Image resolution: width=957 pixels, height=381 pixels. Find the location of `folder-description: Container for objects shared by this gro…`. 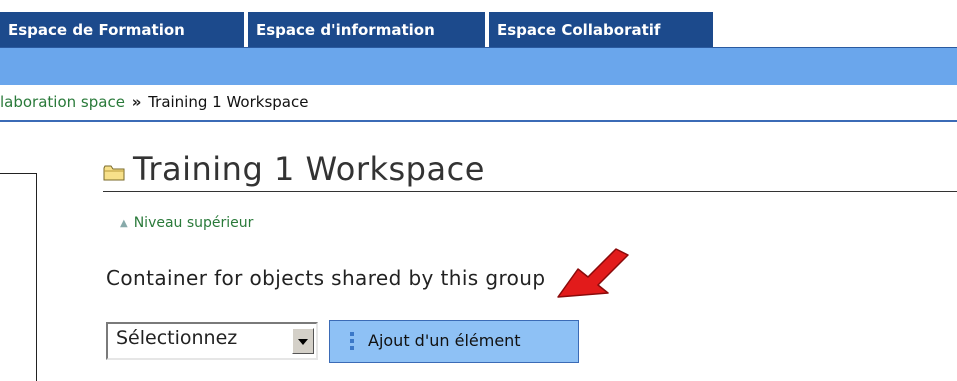

folder-description: Container for objects shared by this gro… is located at coordinates (326, 278).